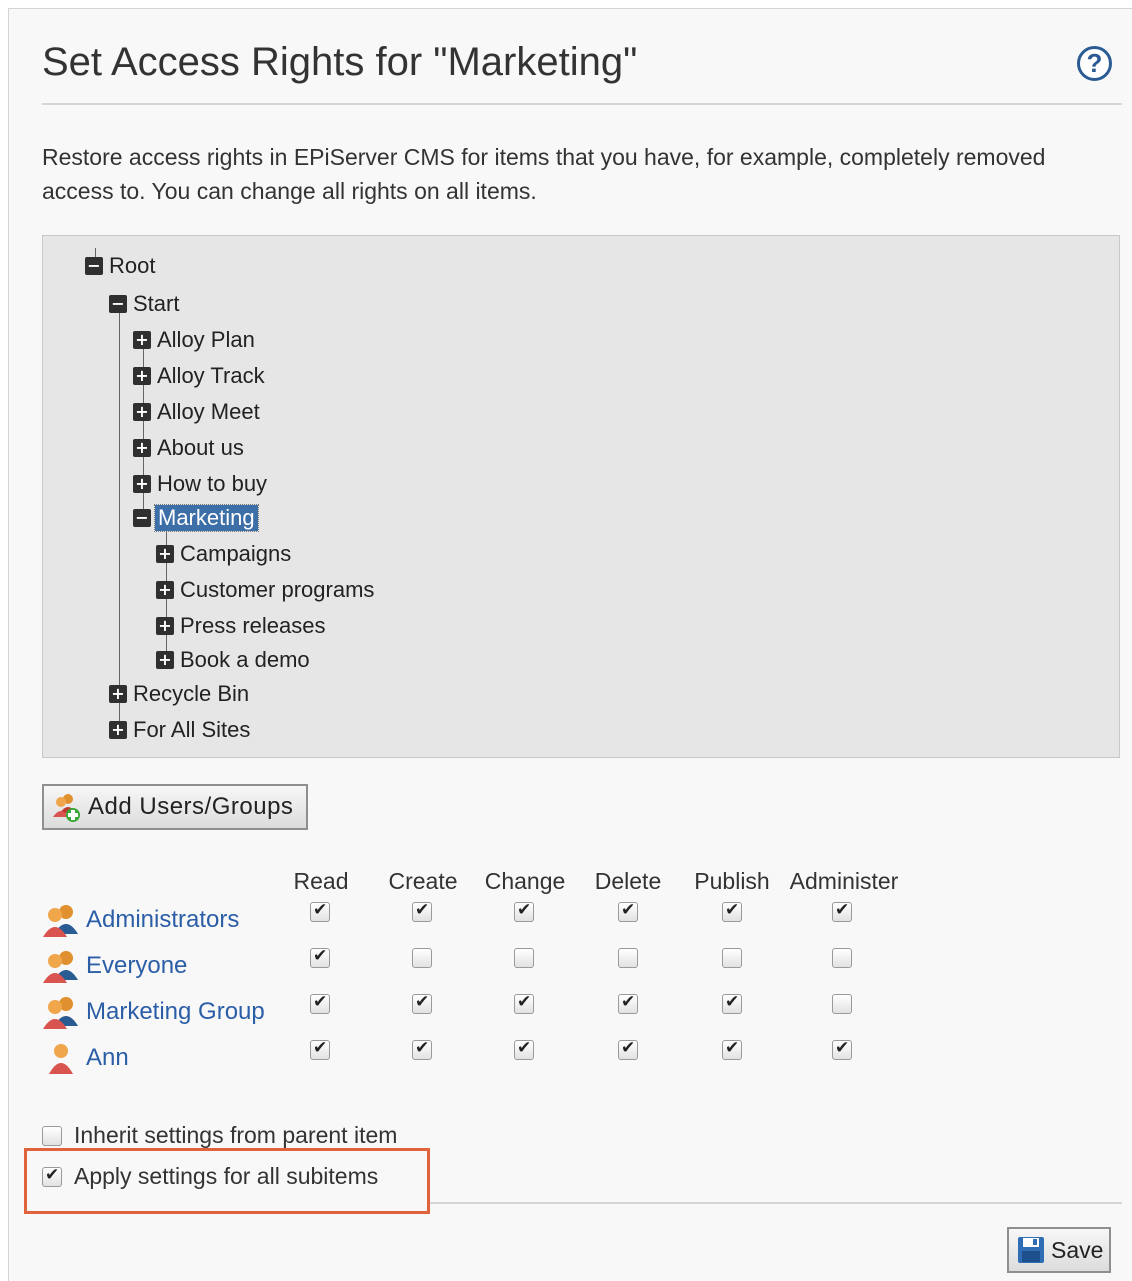 This screenshot has width=1132, height=1281. What do you see at coordinates (235, 554) in the screenshot?
I see `tree-node-label: Campaigns` at bounding box center [235, 554].